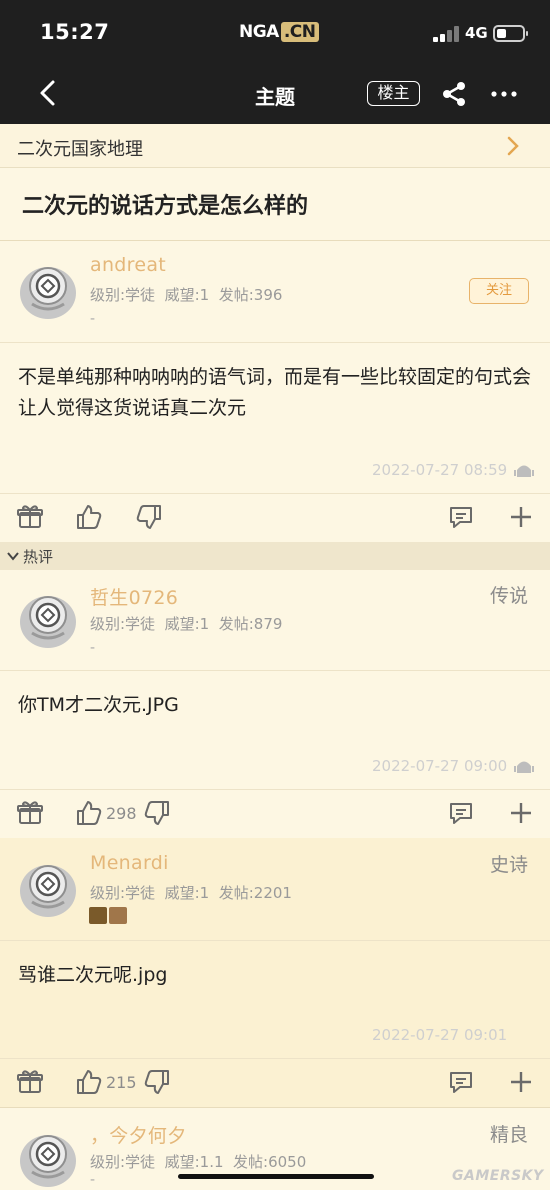 Image resolution: width=550 pixels, height=1190 pixels. What do you see at coordinates (121, 1082) in the screenshot?
I see `like-count: 215` at bounding box center [121, 1082].